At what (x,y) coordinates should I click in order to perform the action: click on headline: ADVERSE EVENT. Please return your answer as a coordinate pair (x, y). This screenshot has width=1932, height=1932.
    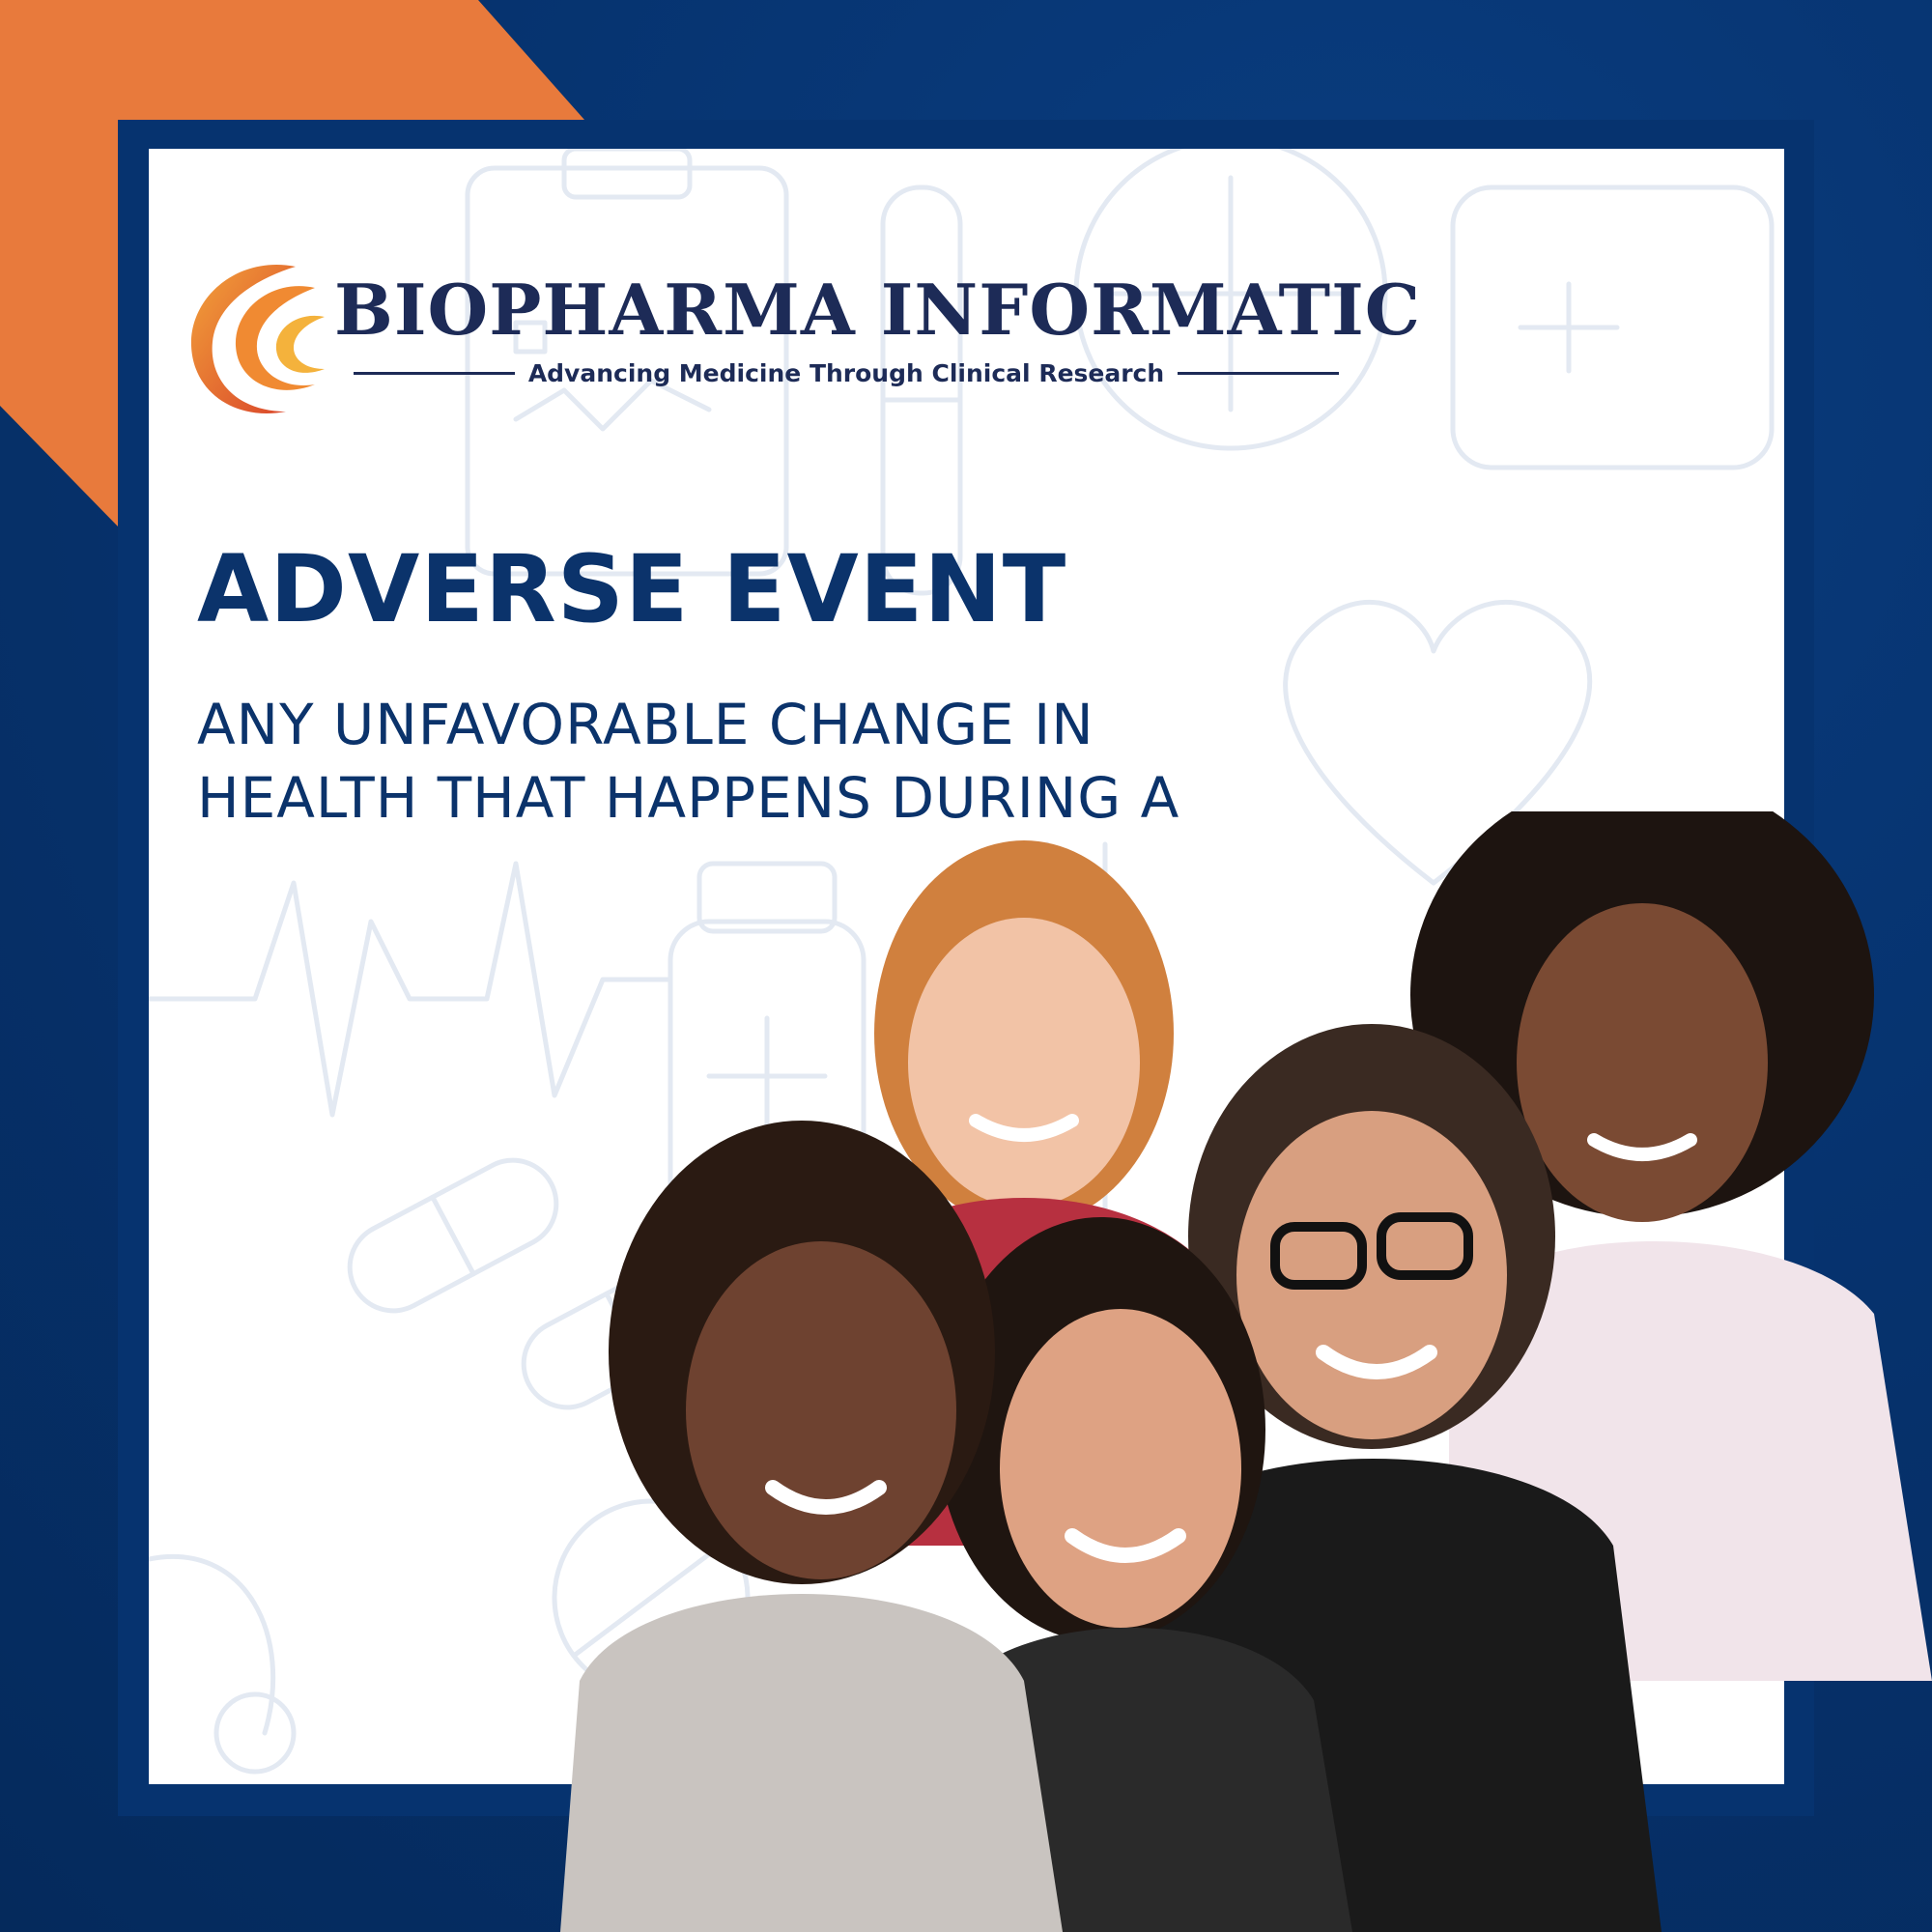
    Looking at the image, I should click on (632, 589).